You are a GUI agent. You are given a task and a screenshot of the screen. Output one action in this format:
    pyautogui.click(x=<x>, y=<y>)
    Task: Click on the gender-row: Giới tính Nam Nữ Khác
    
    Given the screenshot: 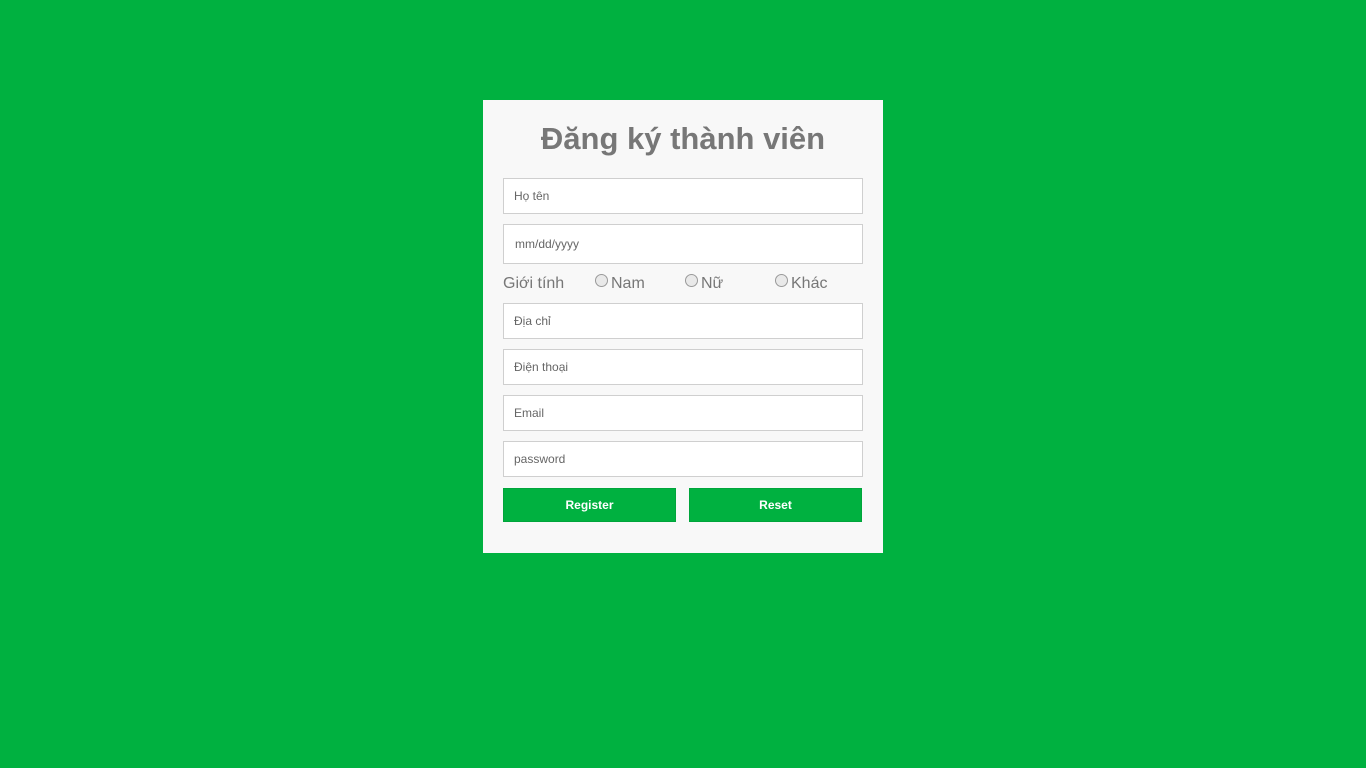 What is the action you would take?
    pyautogui.click(x=683, y=284)
    